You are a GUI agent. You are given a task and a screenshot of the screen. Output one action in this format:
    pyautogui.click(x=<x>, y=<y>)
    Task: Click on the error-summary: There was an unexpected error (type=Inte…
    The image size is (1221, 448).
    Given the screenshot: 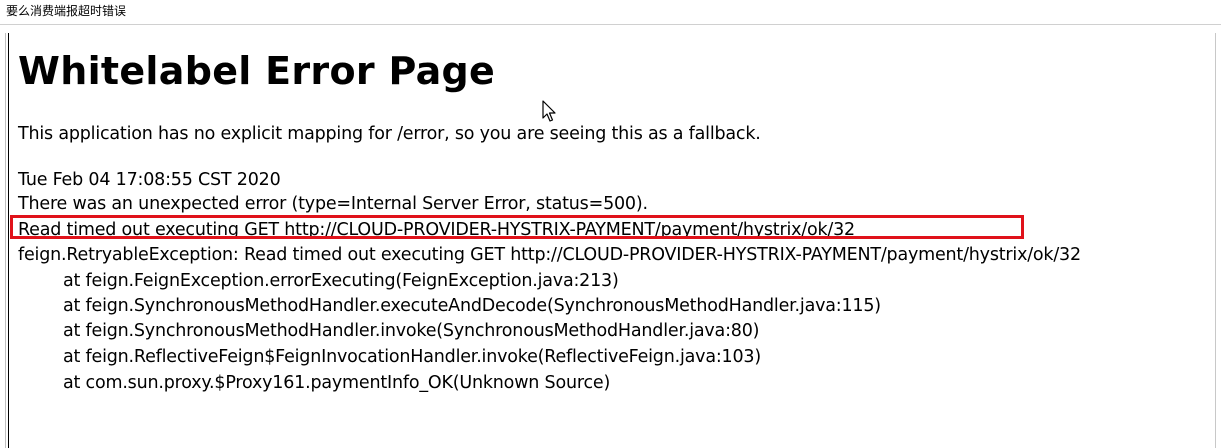 What is the action you would take?
    pyautogui.click(x=333, y=204)
    